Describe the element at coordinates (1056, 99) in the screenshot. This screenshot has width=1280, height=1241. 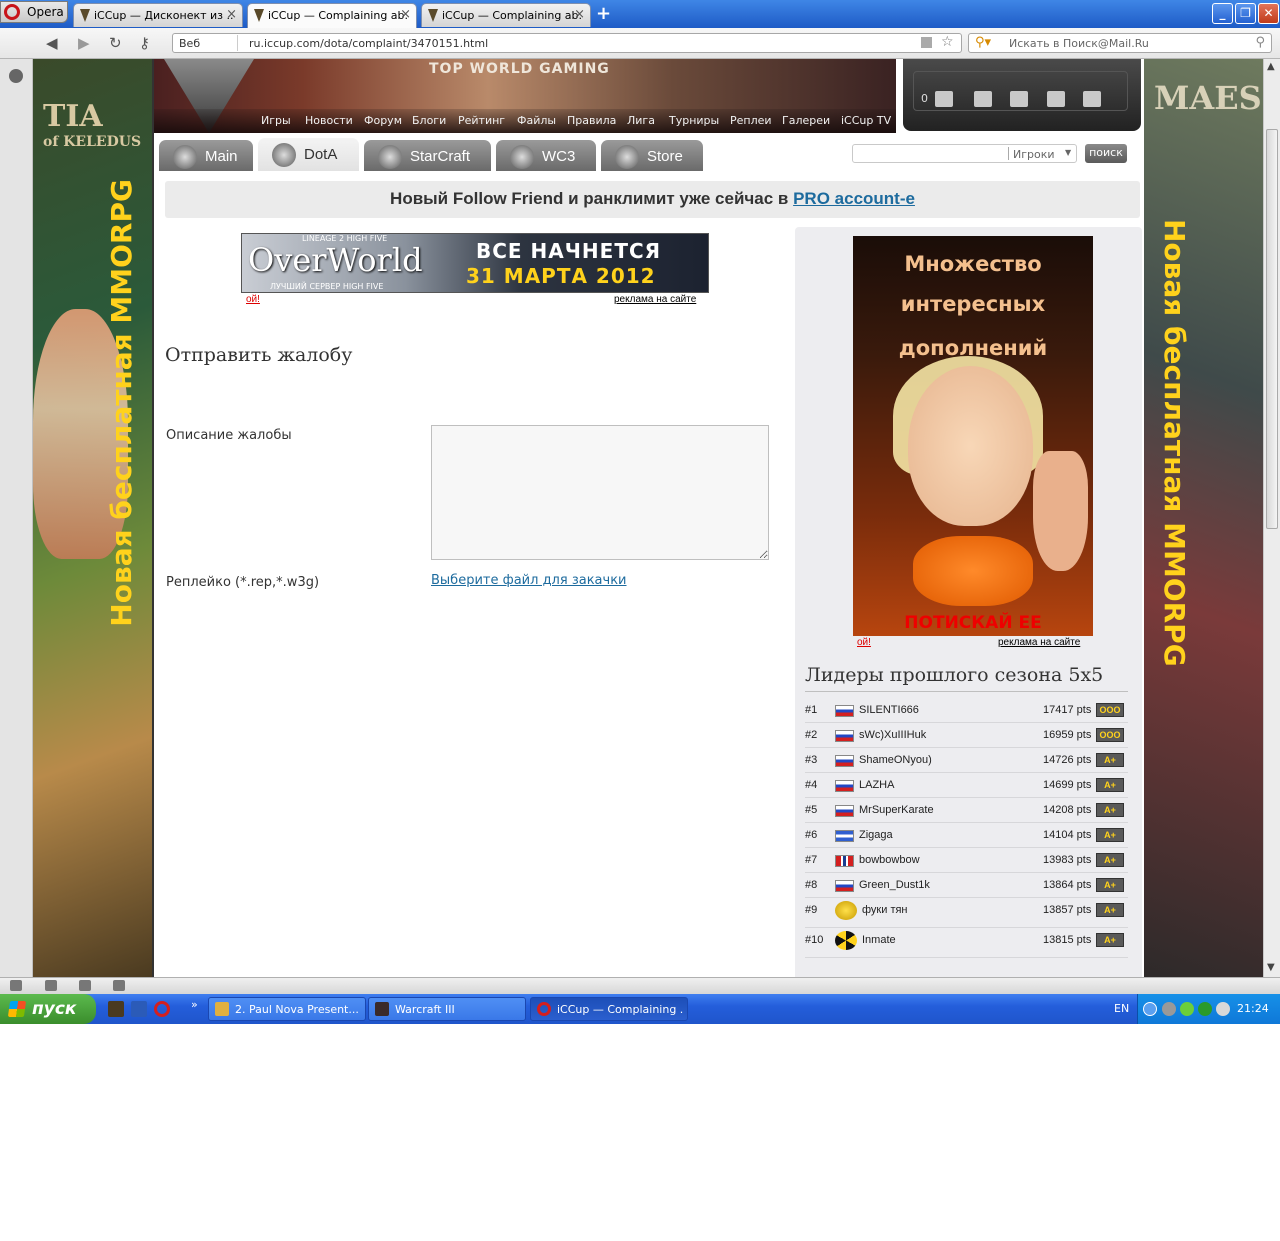
I see `camera-icon` at that location.